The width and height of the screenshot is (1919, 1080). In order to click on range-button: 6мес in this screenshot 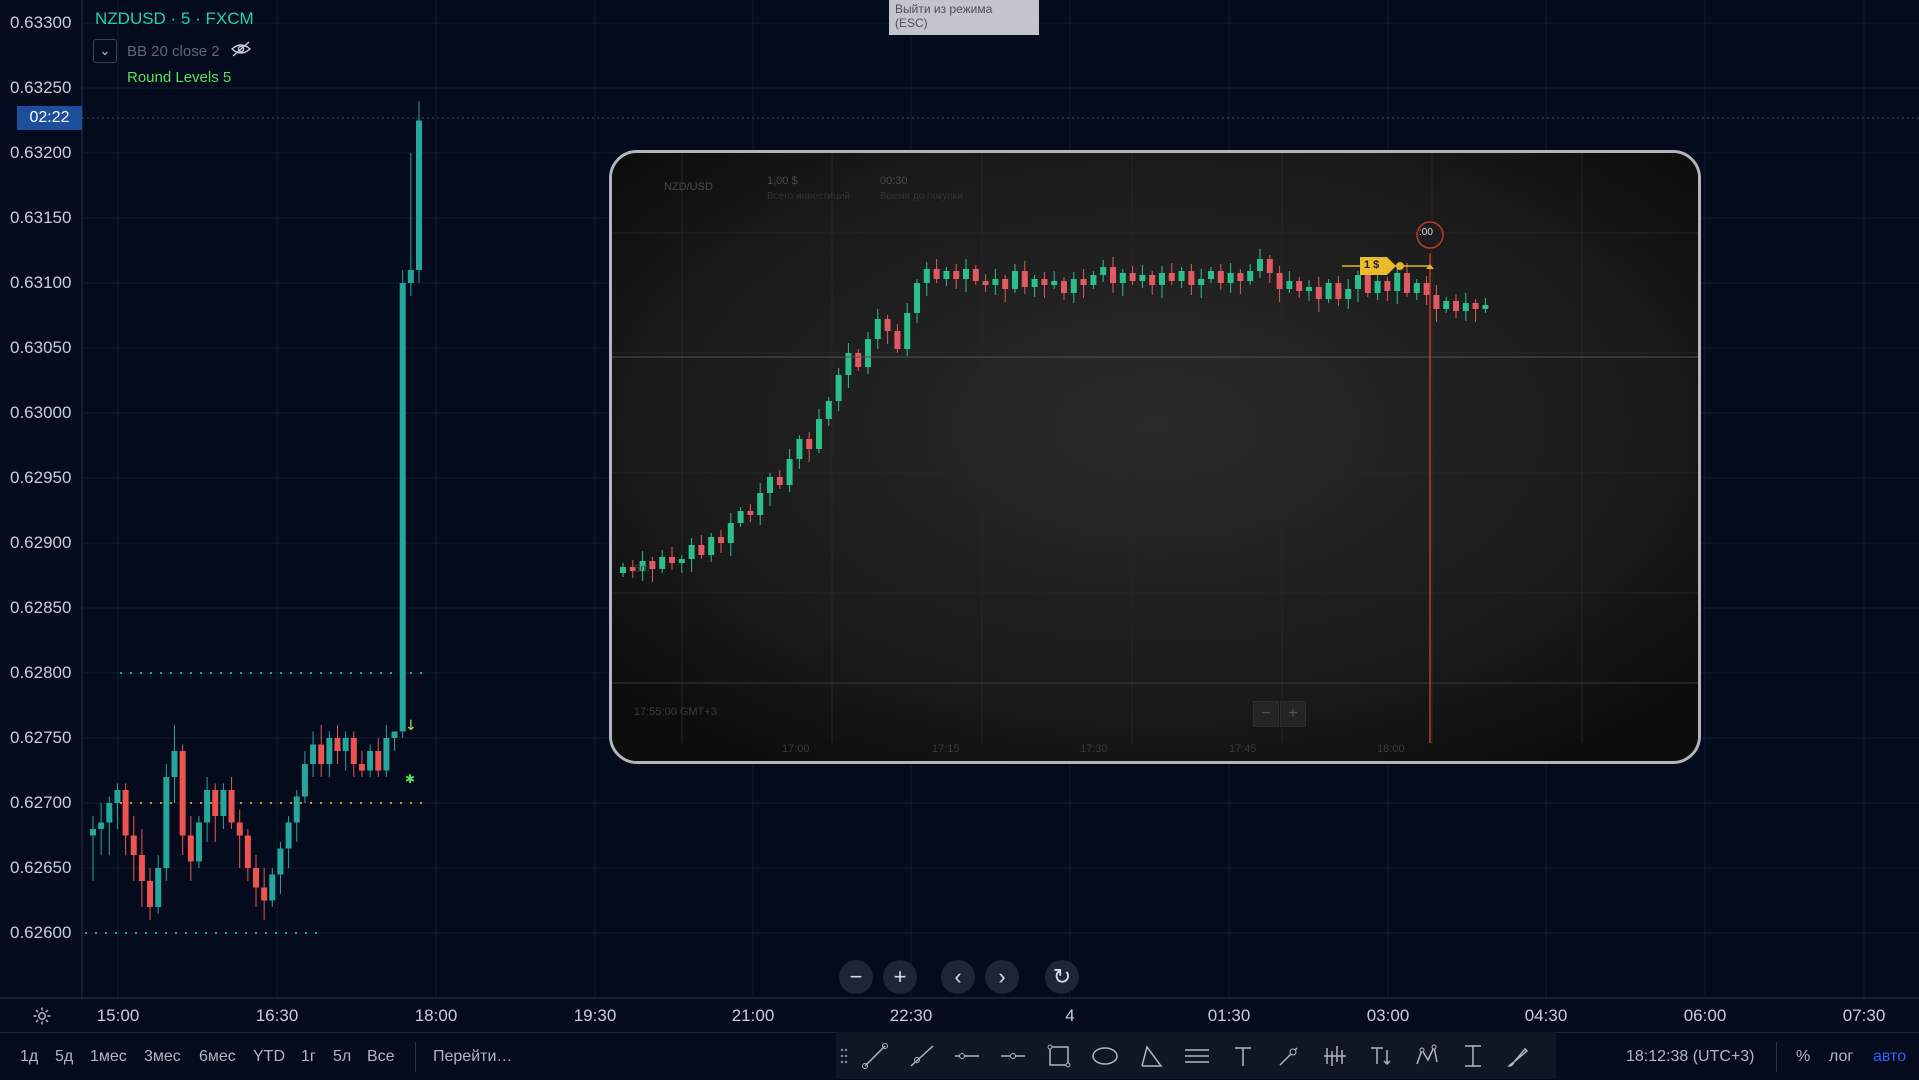, I will do `click(217, 1057)`.